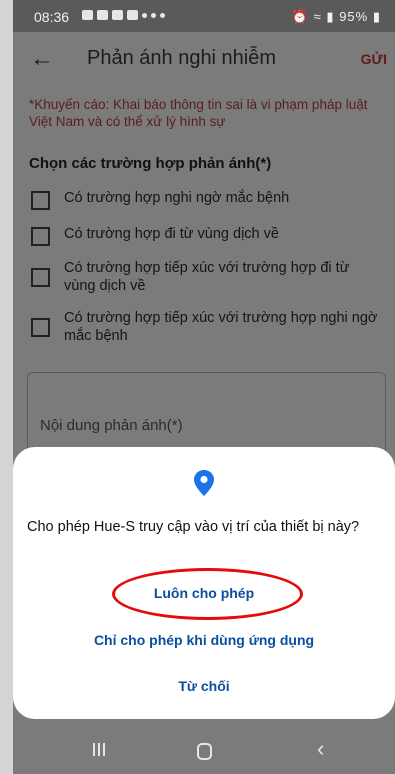 The width and height of the screenshot is (395, 774). Describe the element at coordinates (171, 234) in the screenshot. I see `option-label: Có trường hợp đi từ vùng dịch về` at that location.